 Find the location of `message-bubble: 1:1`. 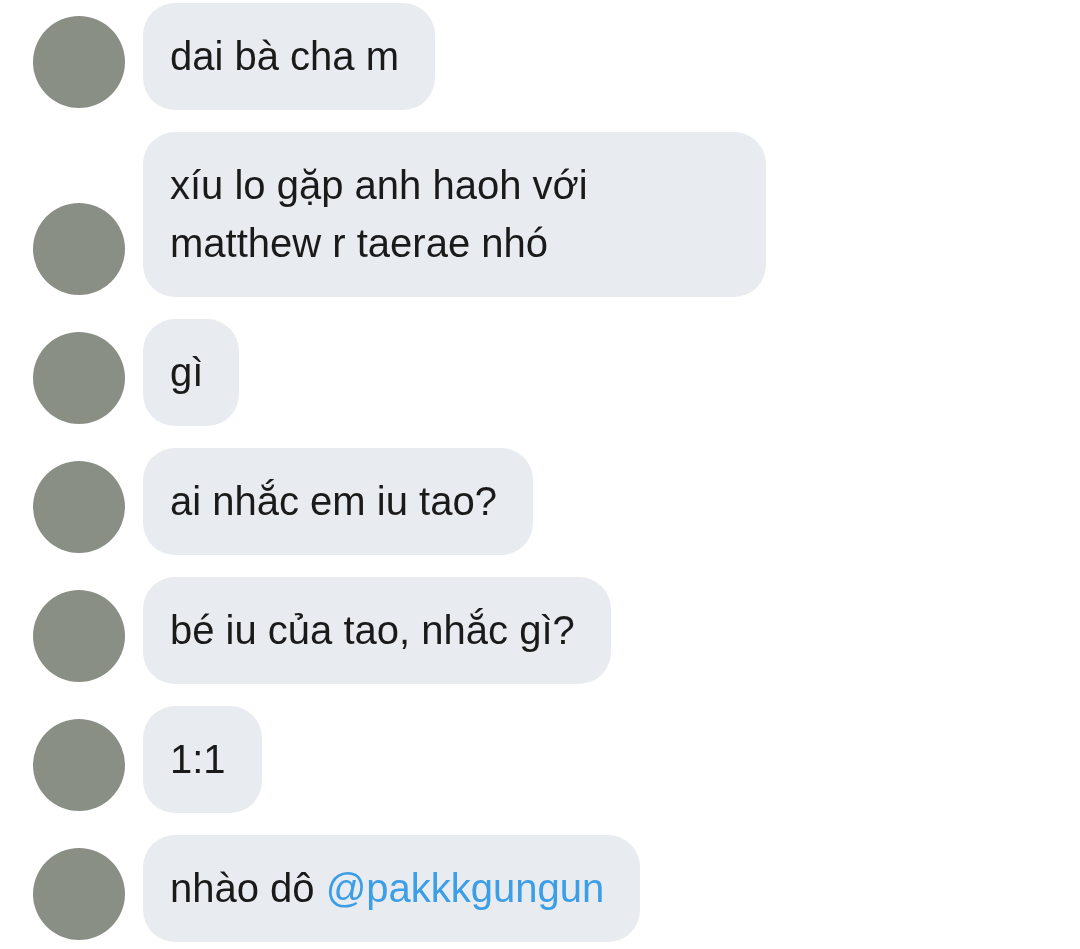

message-bubble: 1:1 is located at coordinates (202, 759).